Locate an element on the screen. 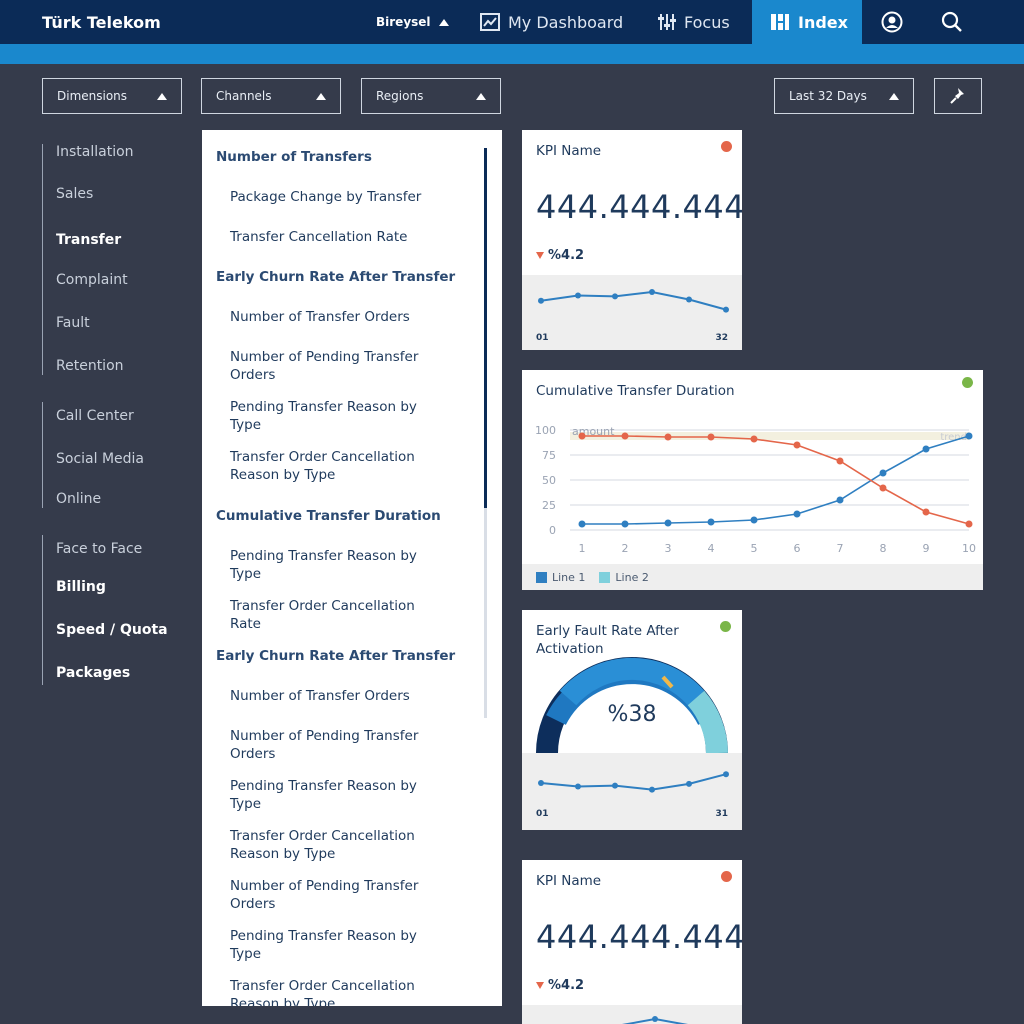 Image resolution: width=1024 pixels, height=1024 pixels. kpi-card: KPI Name 444.444.444 %4.2 is located at coordinates (632, 942).